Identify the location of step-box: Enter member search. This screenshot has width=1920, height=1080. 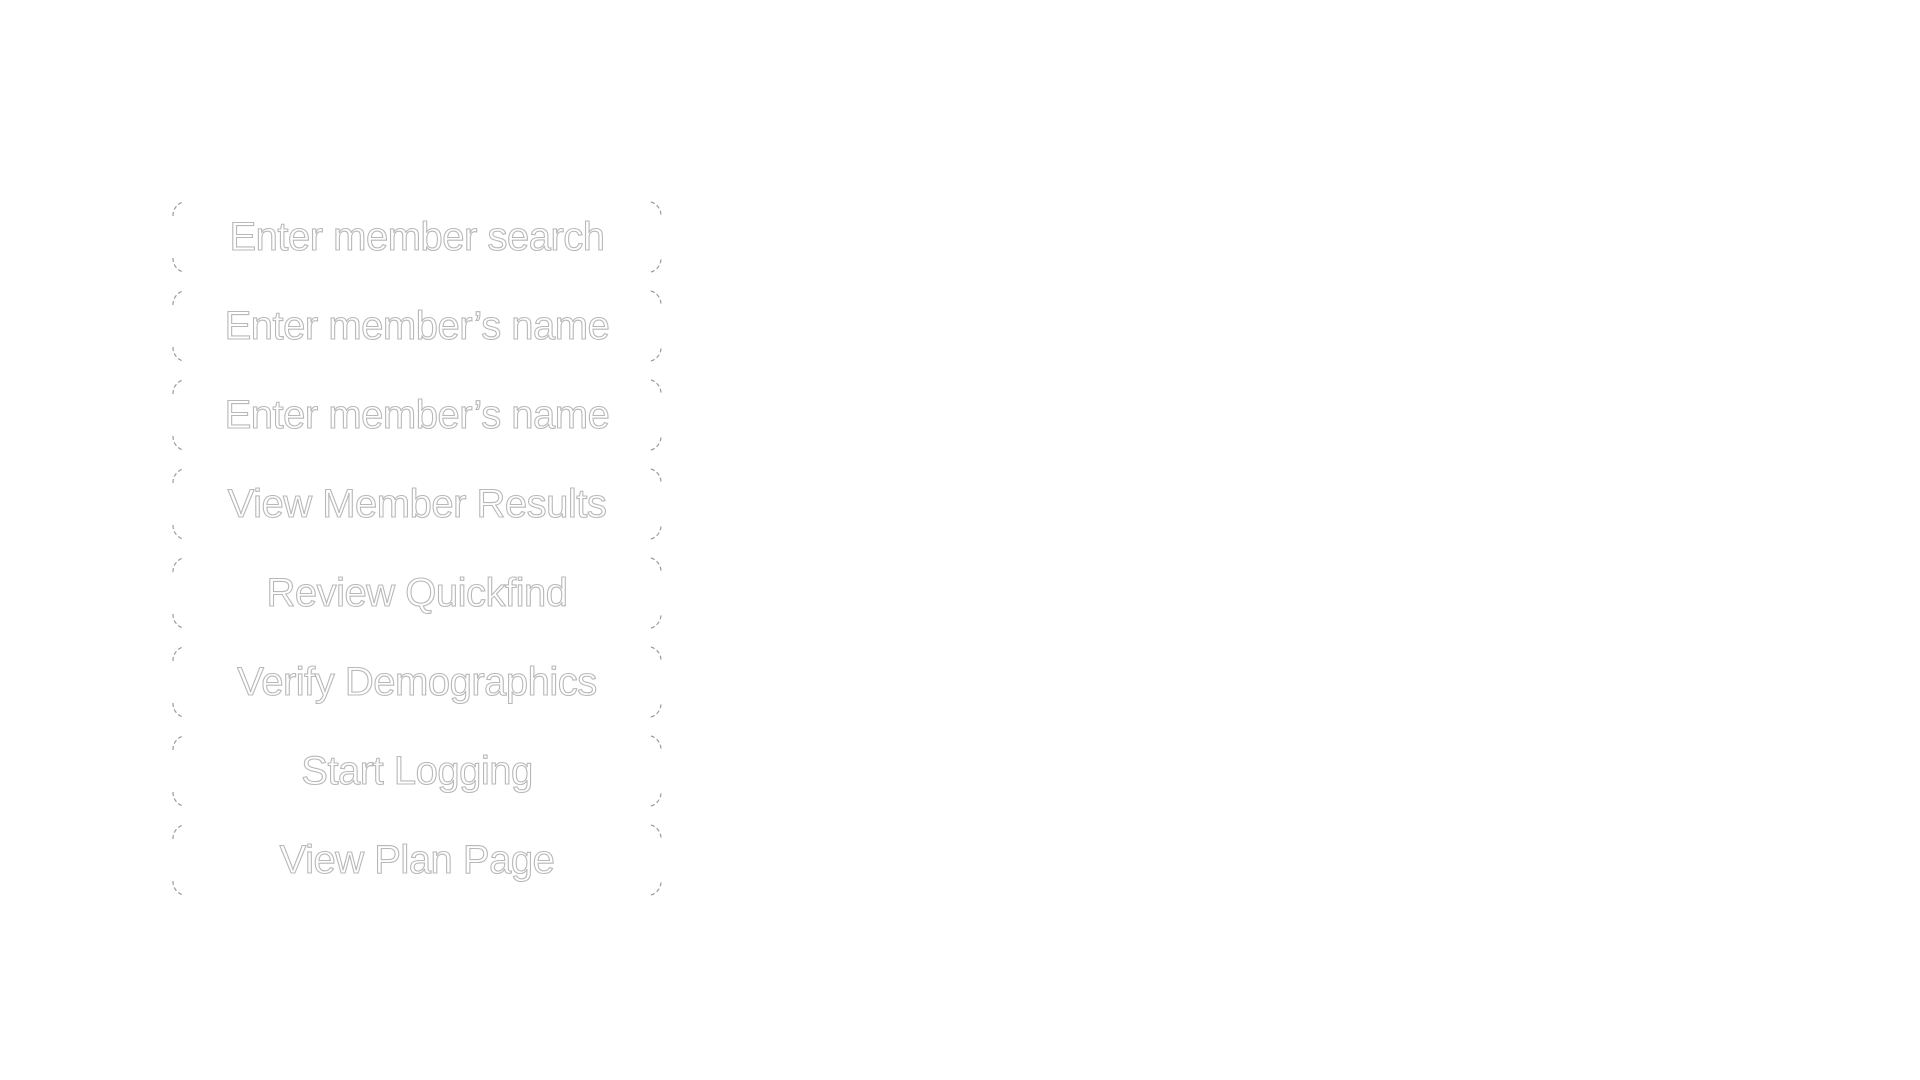
(417, 237).